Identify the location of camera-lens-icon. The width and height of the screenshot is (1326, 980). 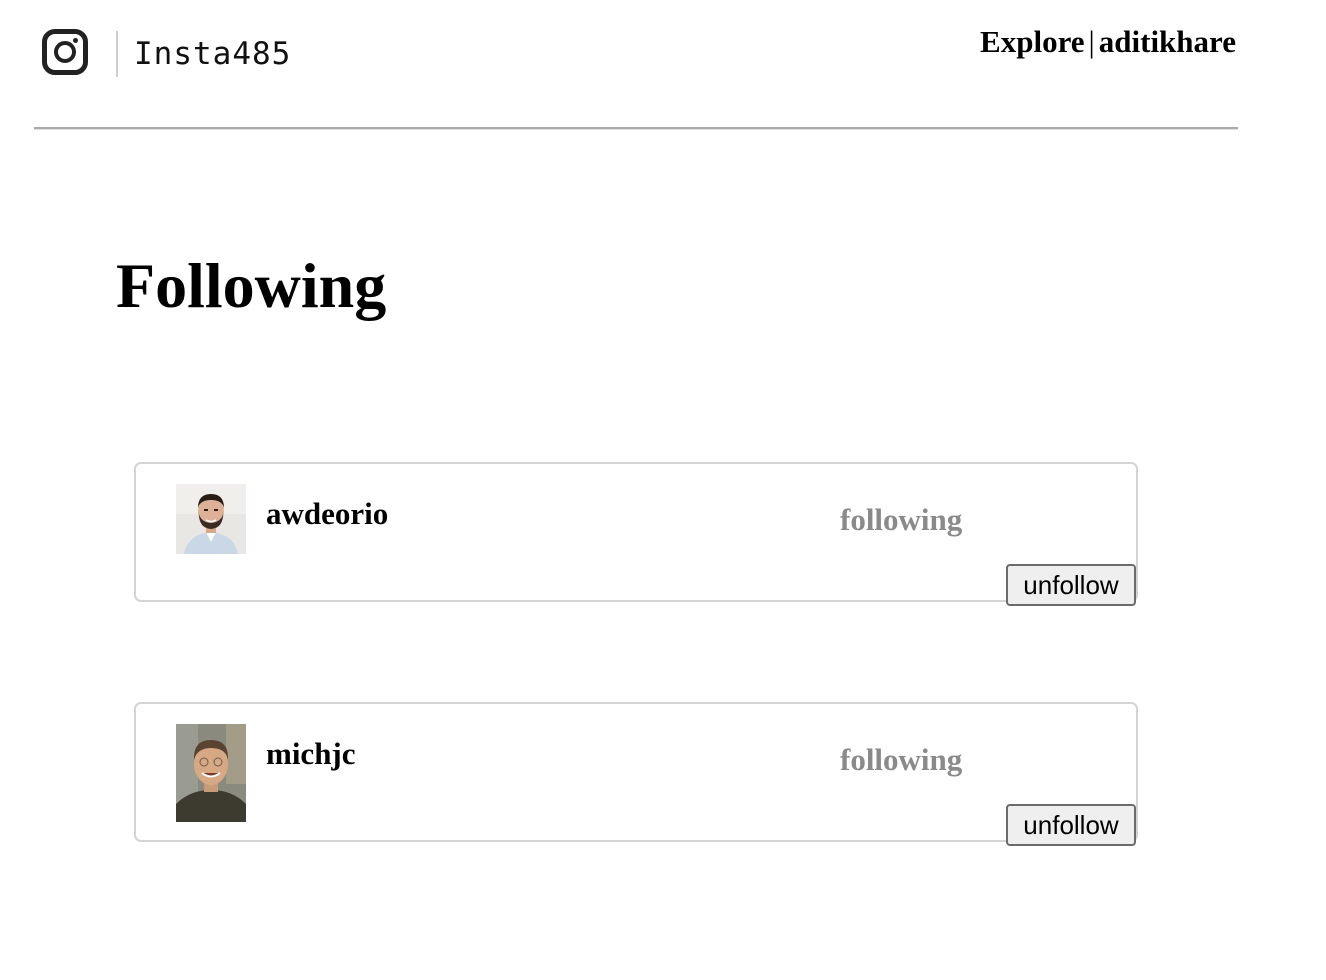
(65, 52).